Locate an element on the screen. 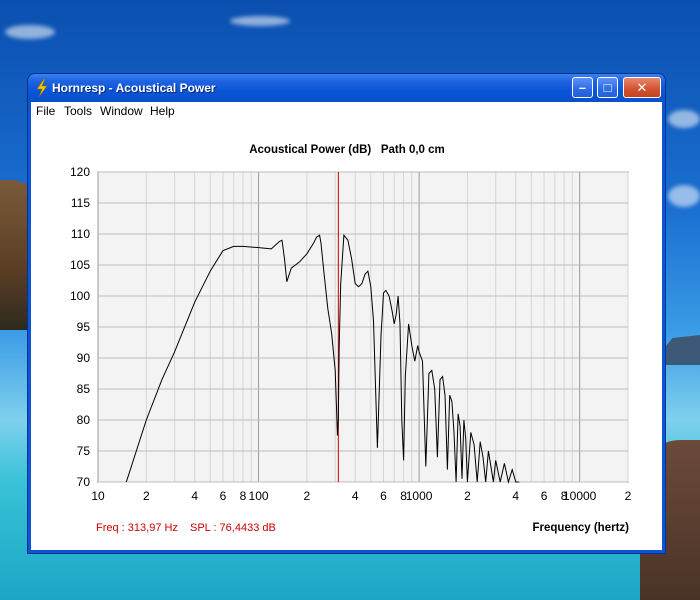  x-tick-label: 1000 is located at coordinates (419, 496).